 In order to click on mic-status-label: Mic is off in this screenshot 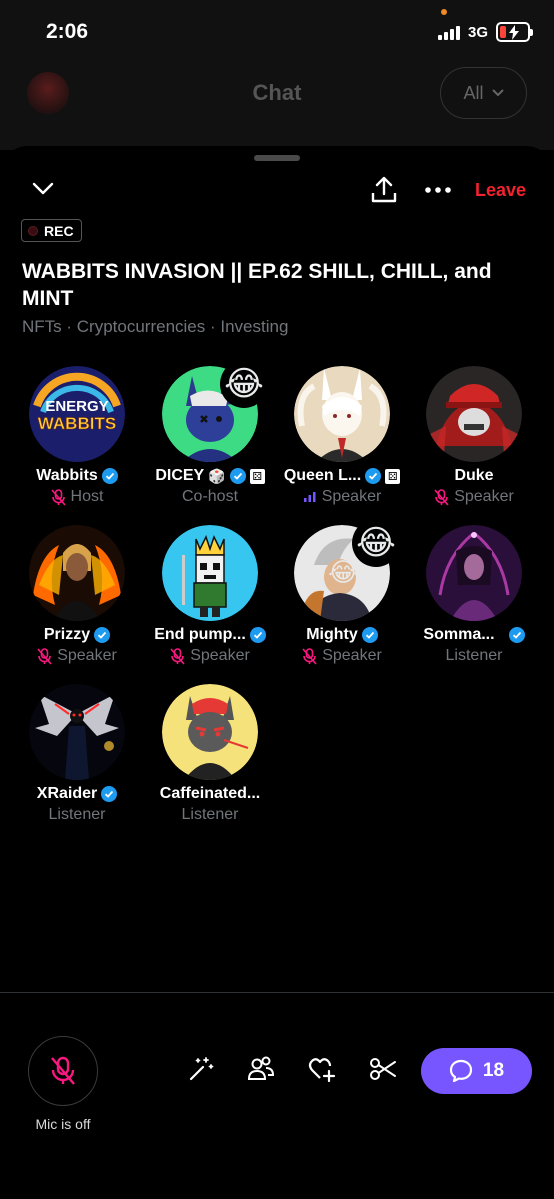, I will do `click(63, 1124)`.